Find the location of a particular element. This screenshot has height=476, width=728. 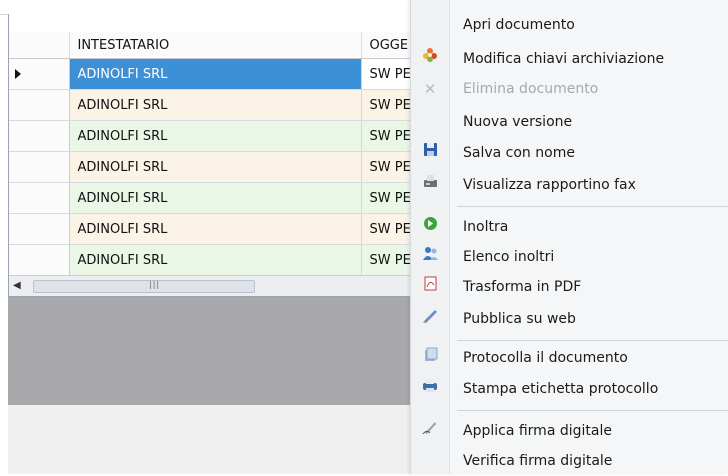

menu-item-label: Protocolla il documento is located at coordinates (545, 358).